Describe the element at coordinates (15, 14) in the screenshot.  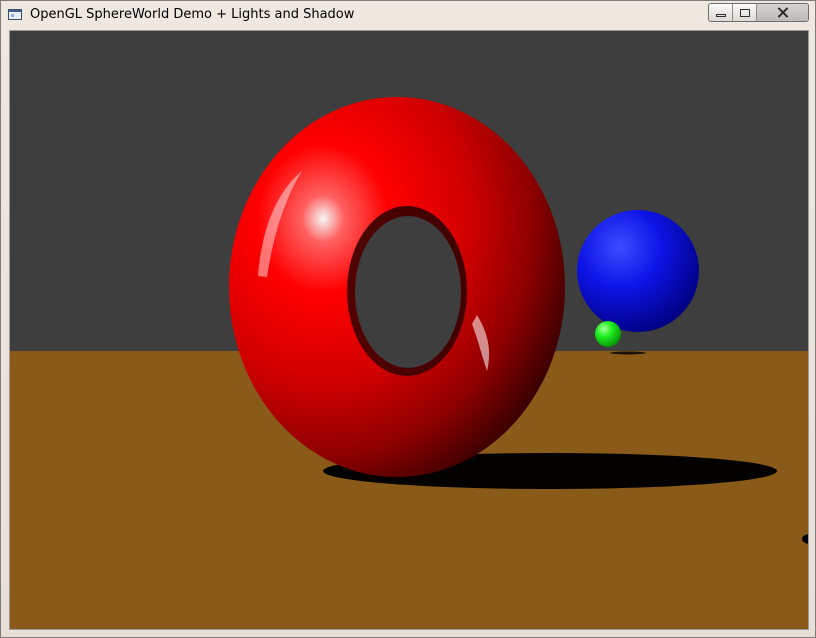
I see `window-app-icon` at that location.